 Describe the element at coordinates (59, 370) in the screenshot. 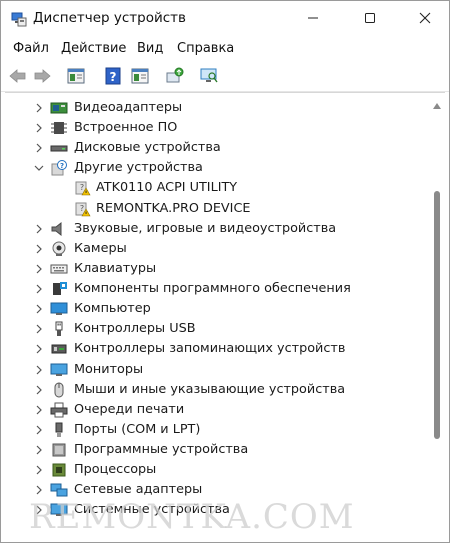

I see `monitor-icon` at that location.